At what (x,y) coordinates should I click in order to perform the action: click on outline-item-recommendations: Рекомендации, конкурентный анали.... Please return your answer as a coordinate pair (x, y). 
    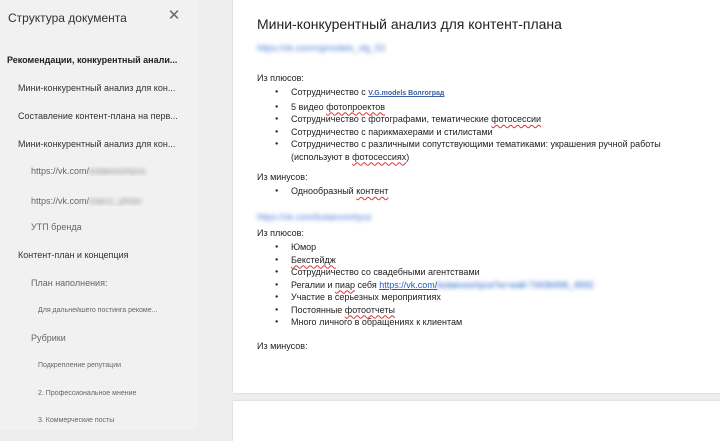
    Looking at the image, I should click on (96, 60).